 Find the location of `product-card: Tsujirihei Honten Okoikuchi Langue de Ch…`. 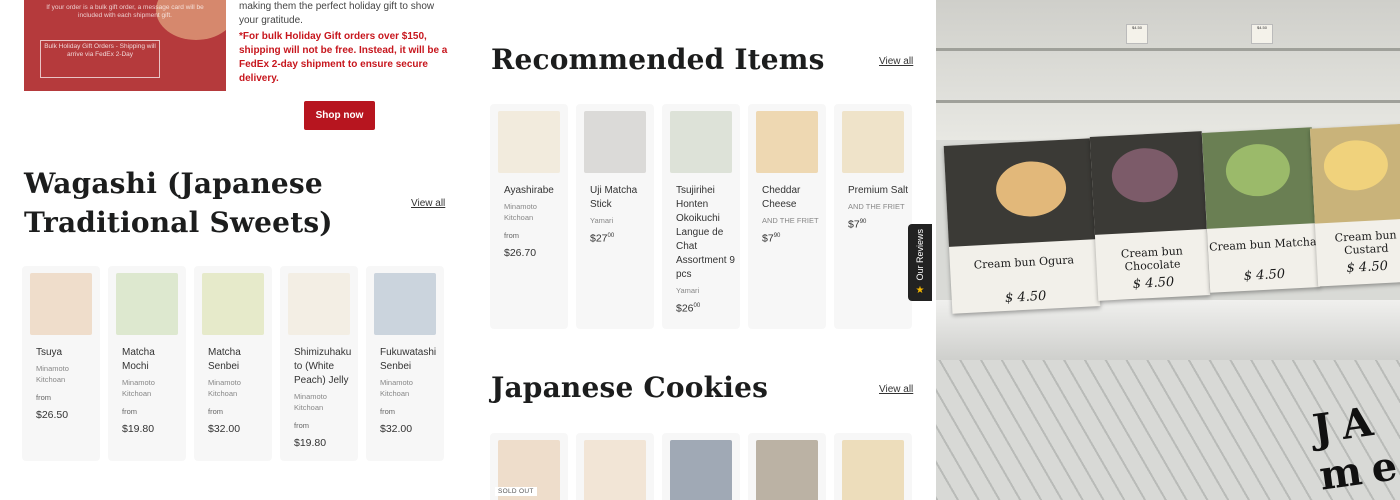

product-card: Tsujirihei Honten Okoikuchi Langue de Ch… is located at coordinates (701, 216).